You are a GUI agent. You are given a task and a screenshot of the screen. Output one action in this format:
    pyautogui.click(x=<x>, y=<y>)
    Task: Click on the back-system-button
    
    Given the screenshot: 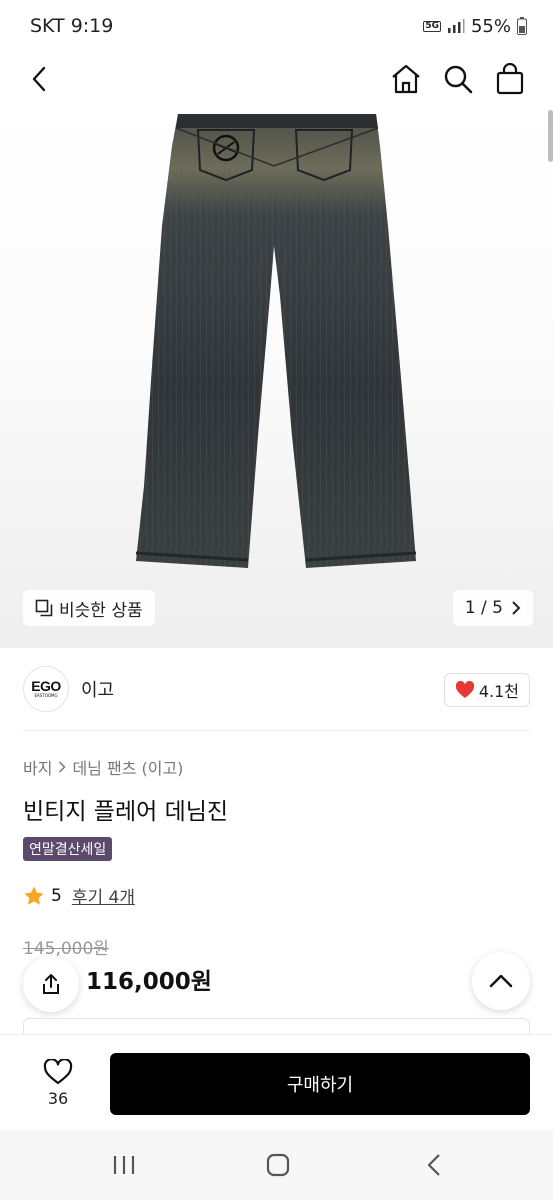 What is the action you would take?
    pyautogui.click(x=434, y=1165)
    